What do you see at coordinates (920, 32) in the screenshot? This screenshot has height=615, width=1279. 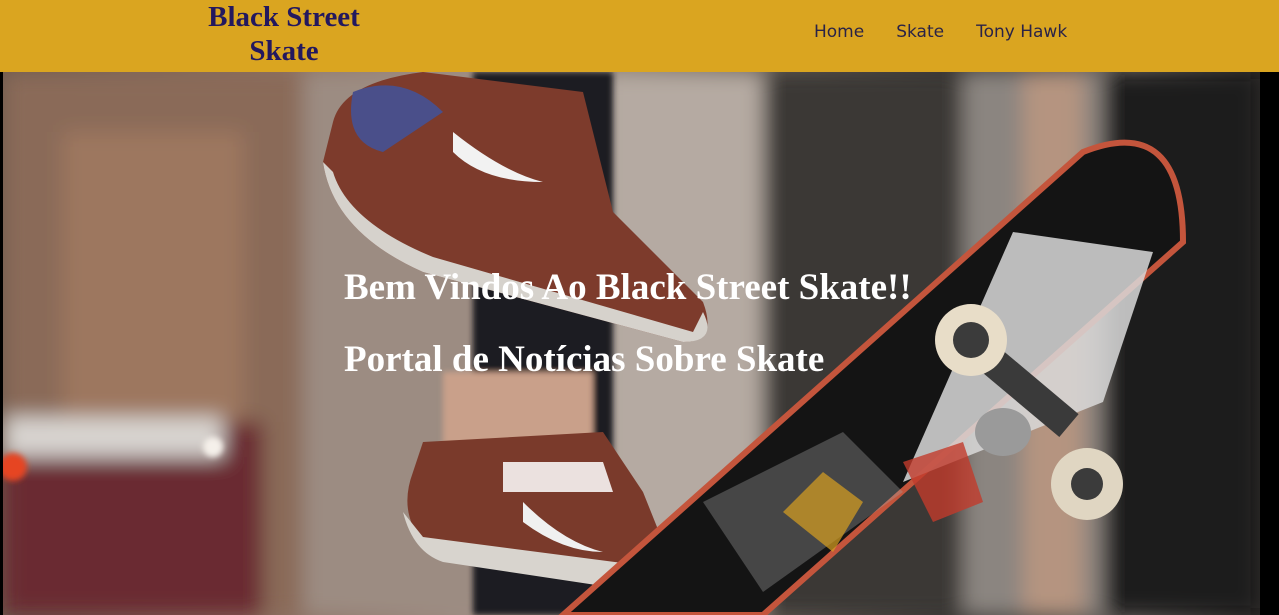 I see `nav-skate: Skate` at bounding box center [920, 32].